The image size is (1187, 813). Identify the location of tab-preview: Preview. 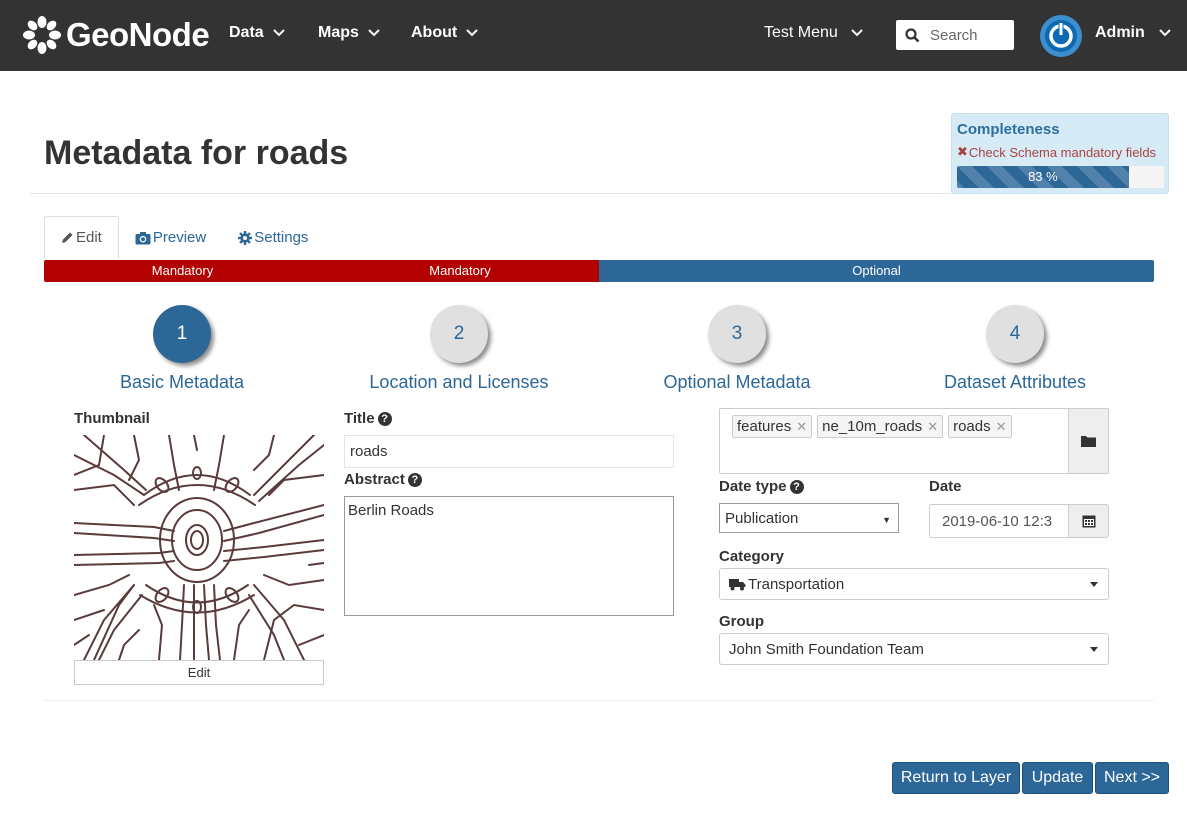
(170, 237).